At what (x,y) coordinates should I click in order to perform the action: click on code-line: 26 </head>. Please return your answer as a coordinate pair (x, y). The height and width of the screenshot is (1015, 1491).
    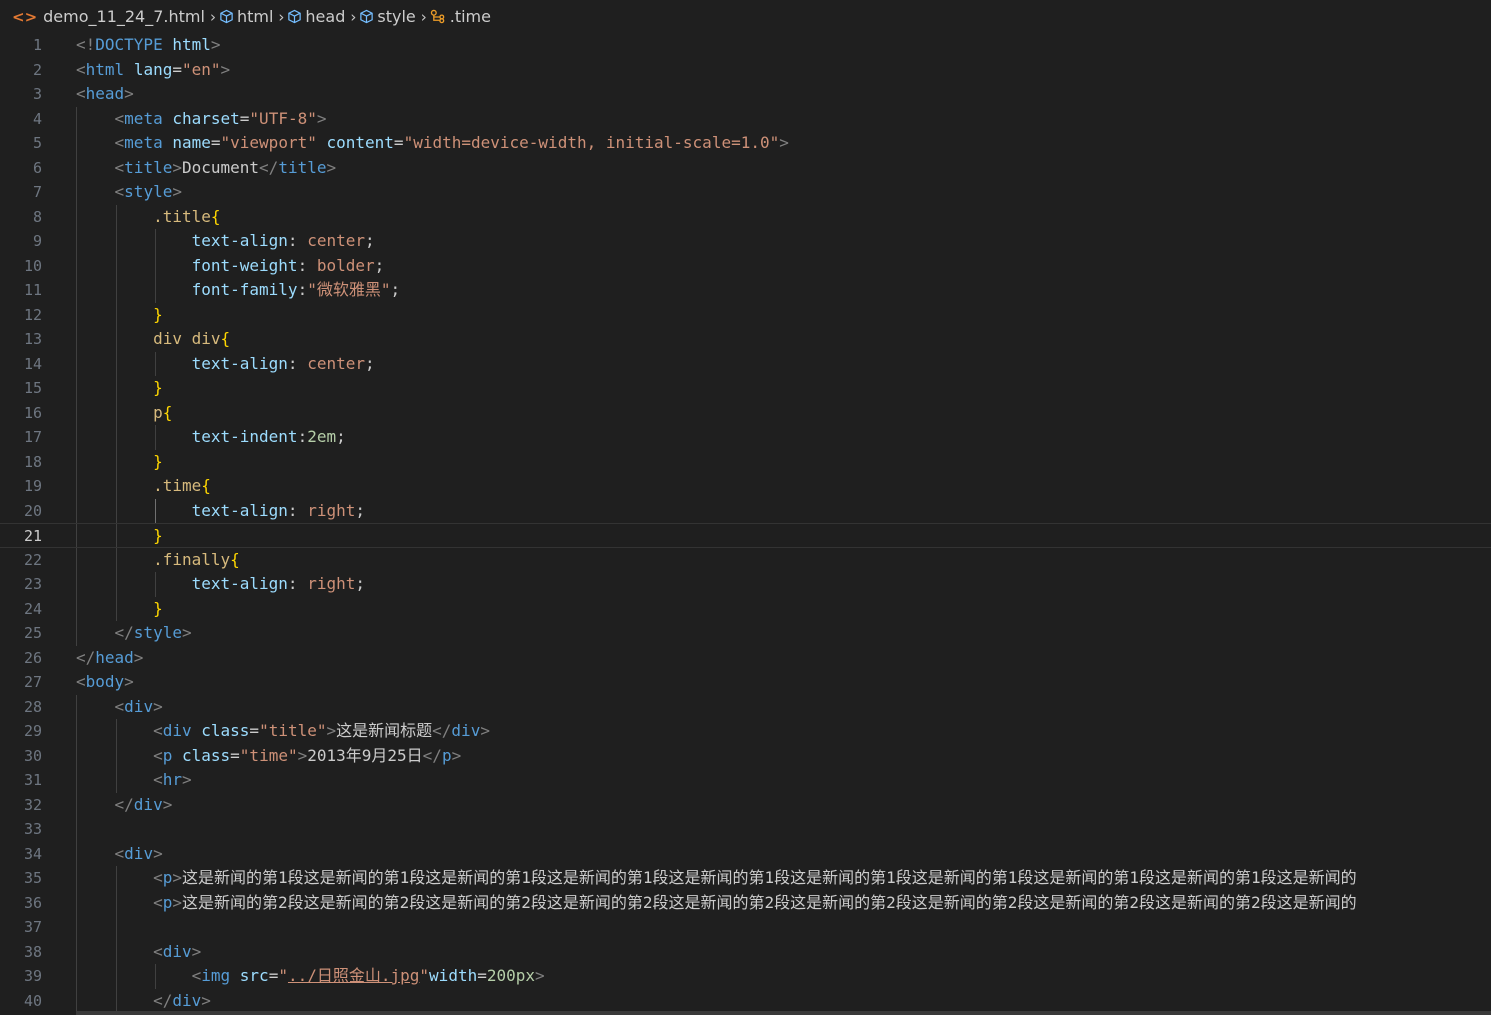
    Looking at the image, I should click on (745, 658).